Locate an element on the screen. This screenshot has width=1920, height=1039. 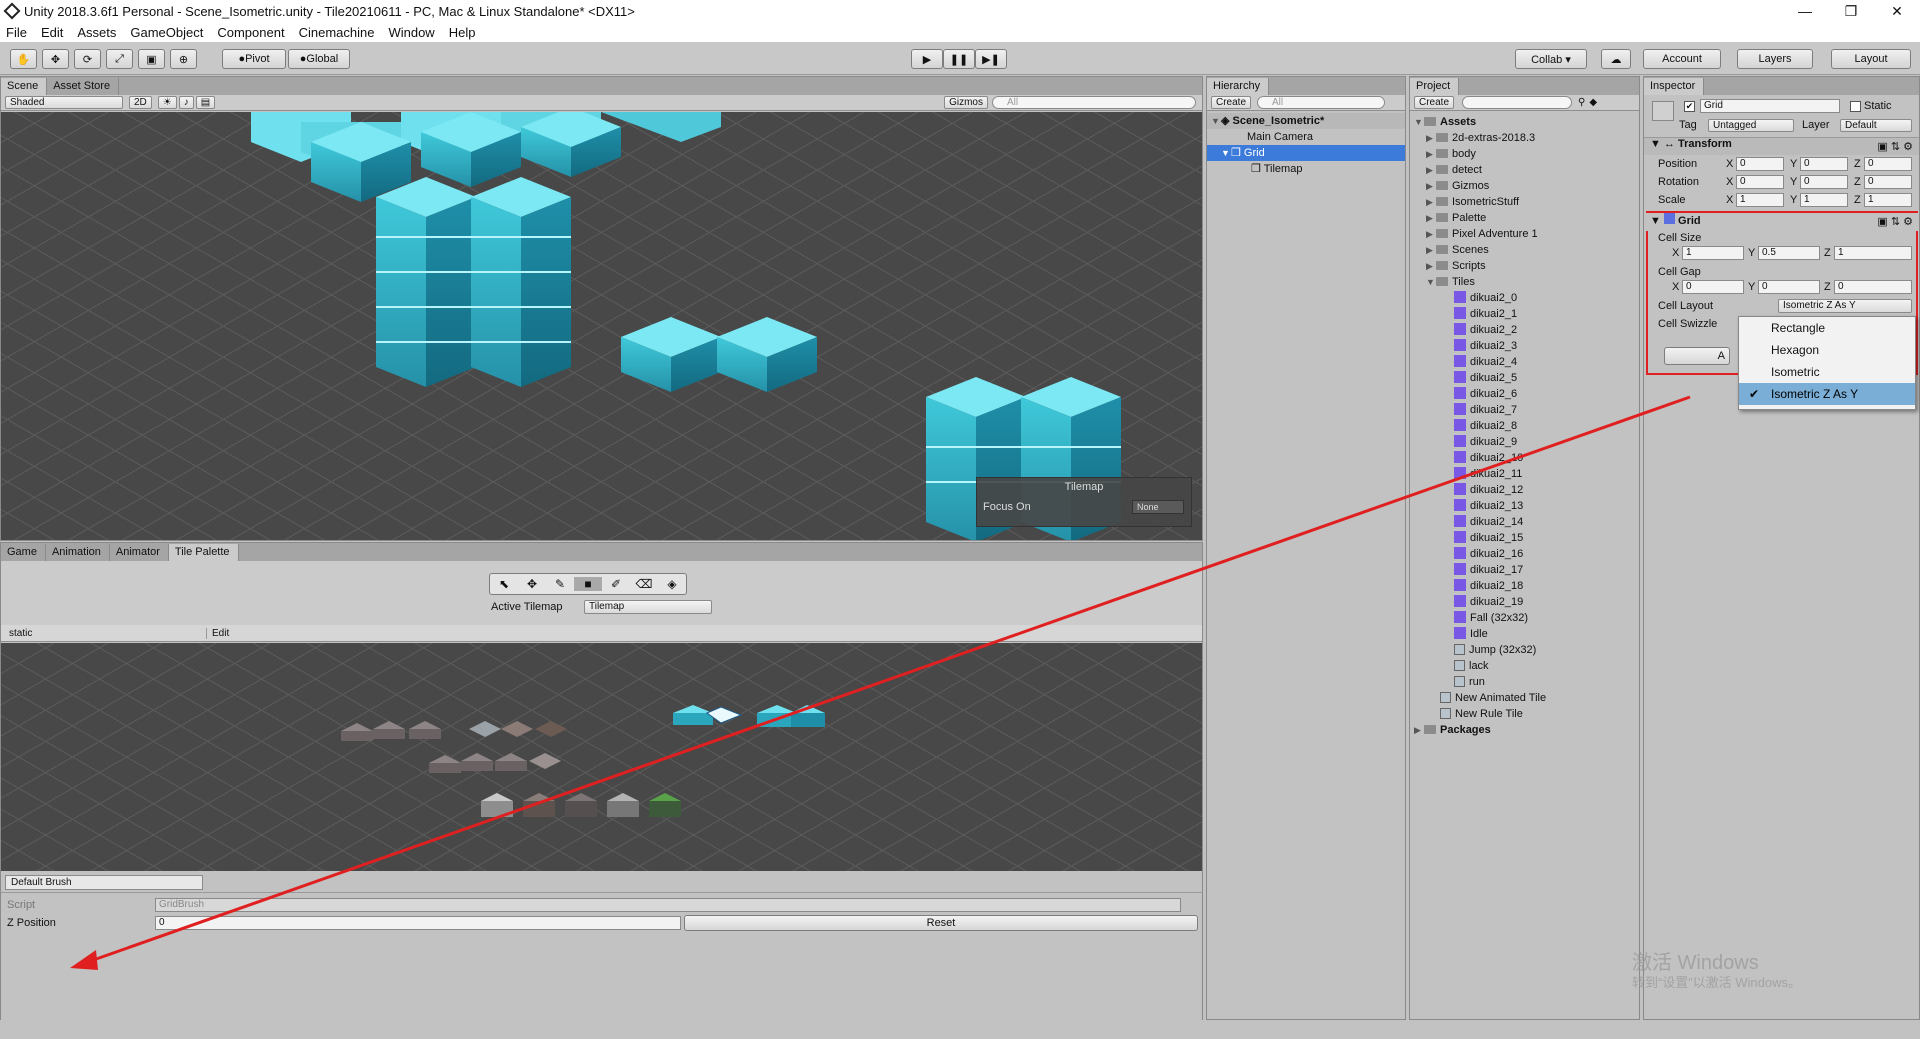
windows-watermark-title: 激活 Windows is located at coordinates (1695, 963).